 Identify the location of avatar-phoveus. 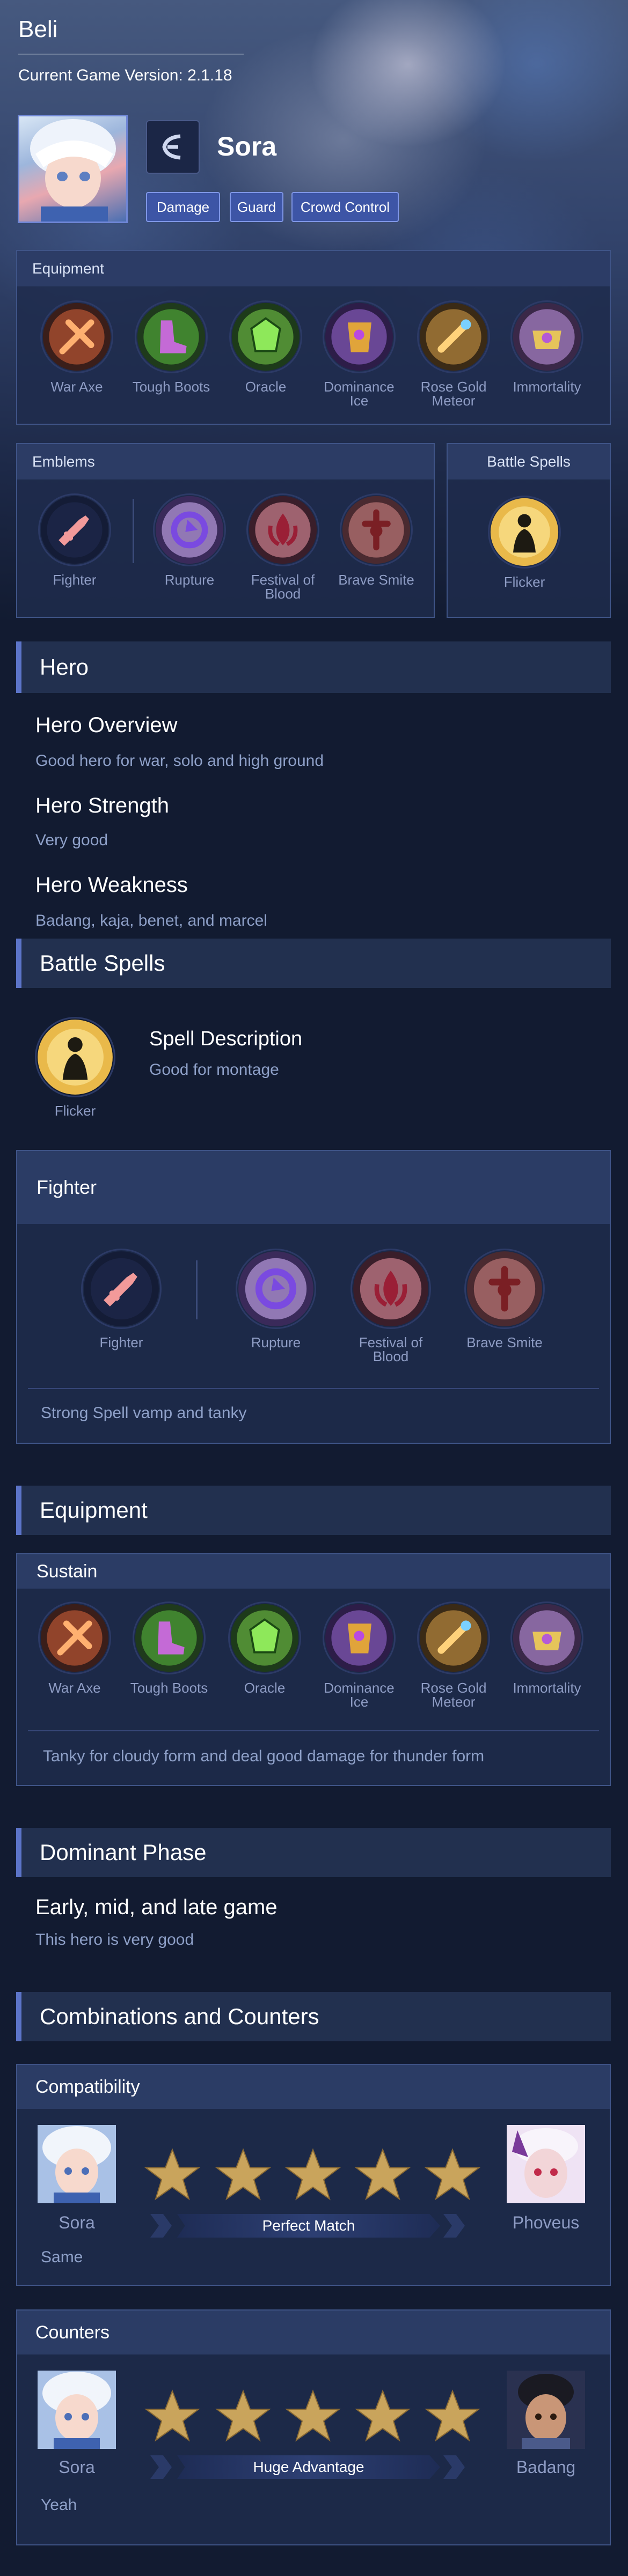
(546, 2164).